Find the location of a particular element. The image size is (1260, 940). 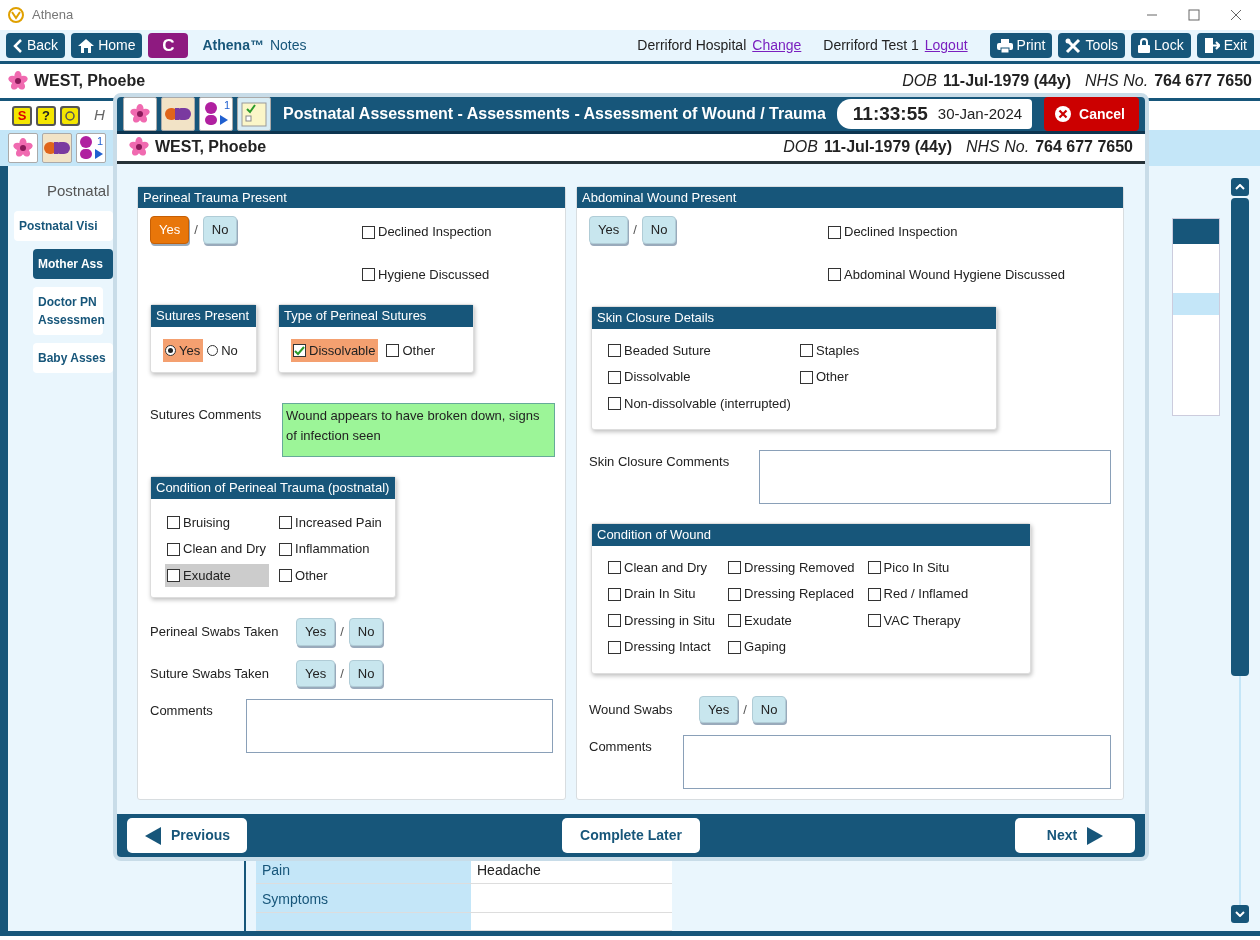

checkbox-option: Dressing Intact is located at coordinates (662, 647).